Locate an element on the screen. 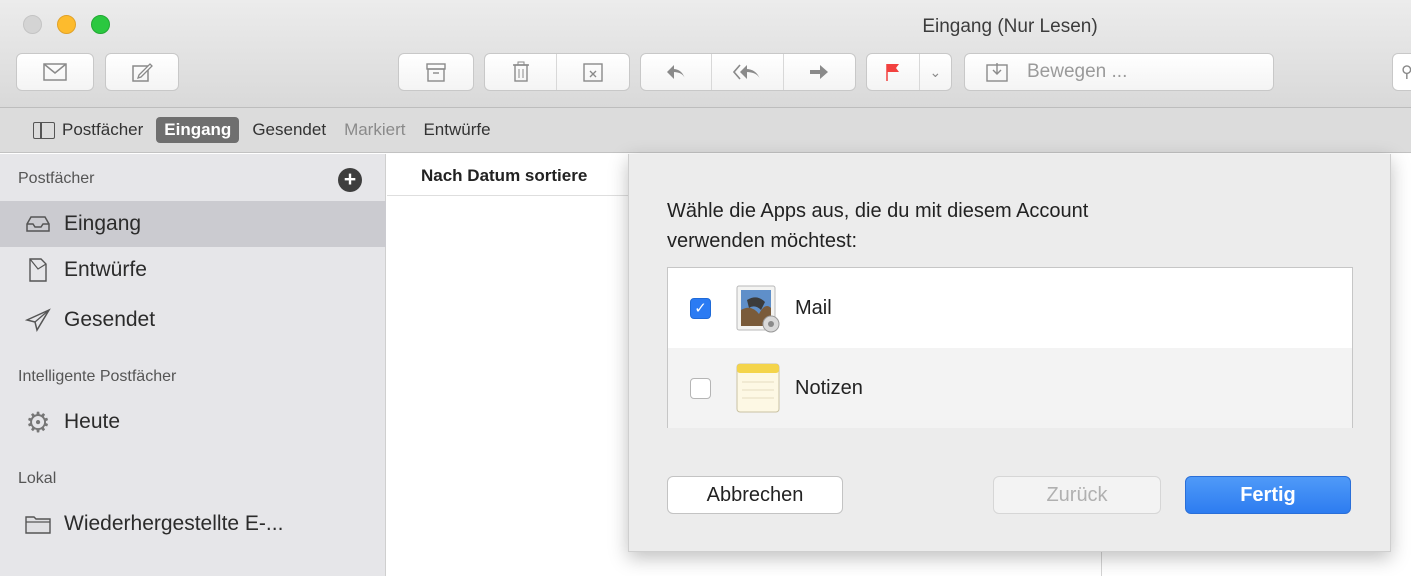  fav-mailboxes-toggle: Postfächer is located at coordinates (88, 130).